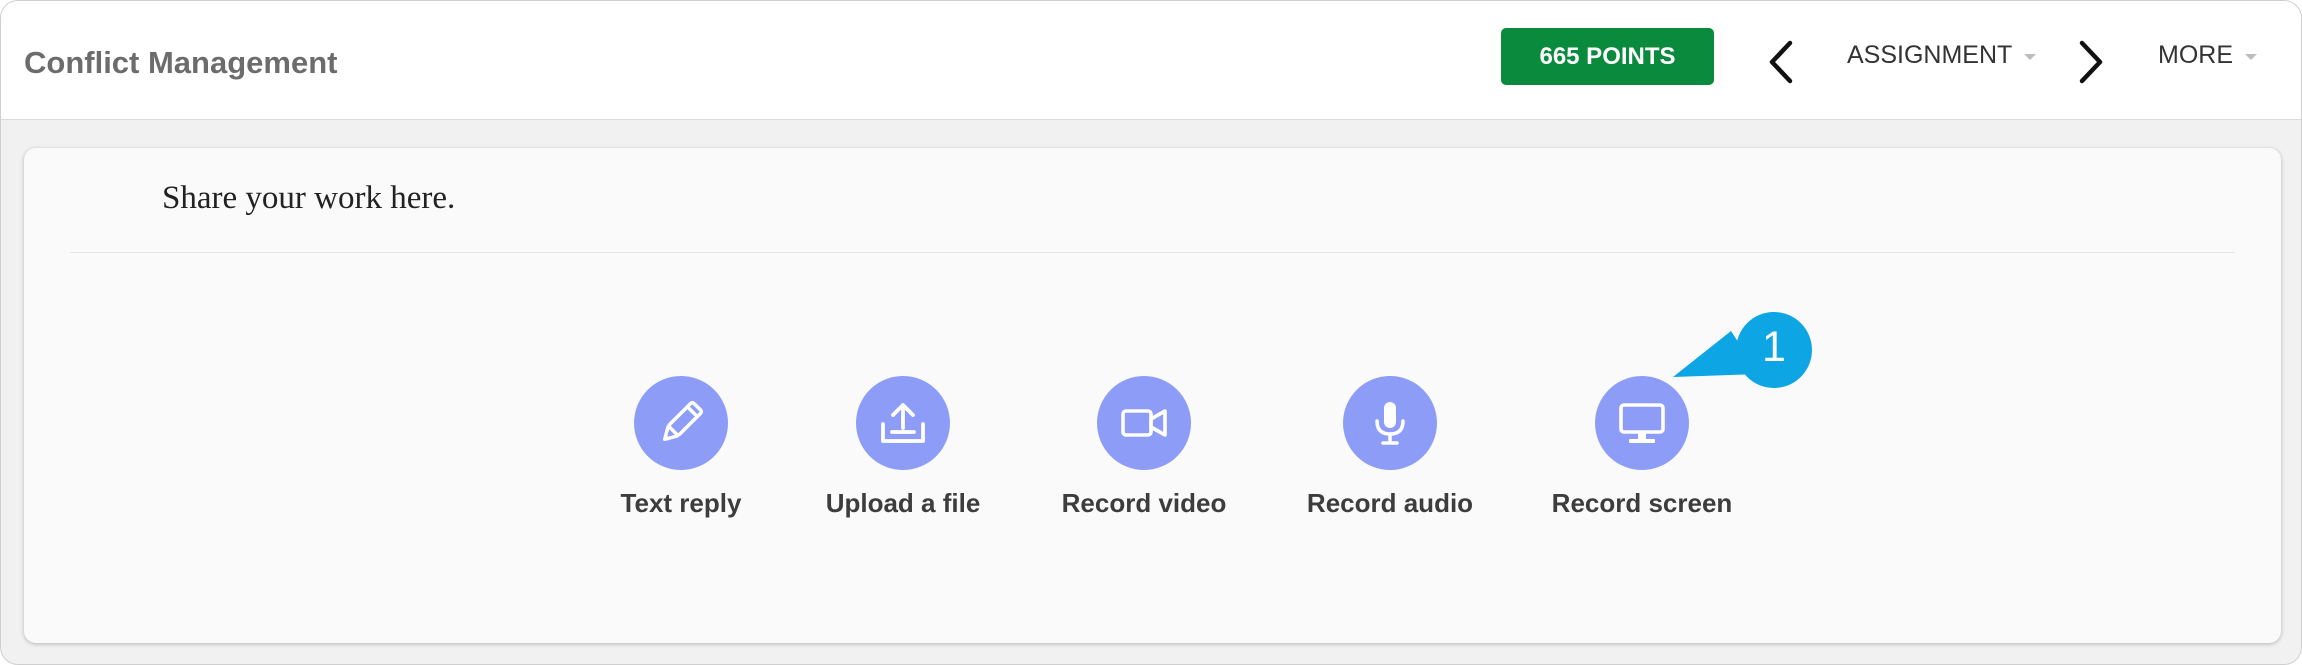 Image resolution: width=2302 pixels, height=665 pixels. Describe the element at coordinates (2091, 62) in the screenshot. I see `next-arrow-icon` at that location.